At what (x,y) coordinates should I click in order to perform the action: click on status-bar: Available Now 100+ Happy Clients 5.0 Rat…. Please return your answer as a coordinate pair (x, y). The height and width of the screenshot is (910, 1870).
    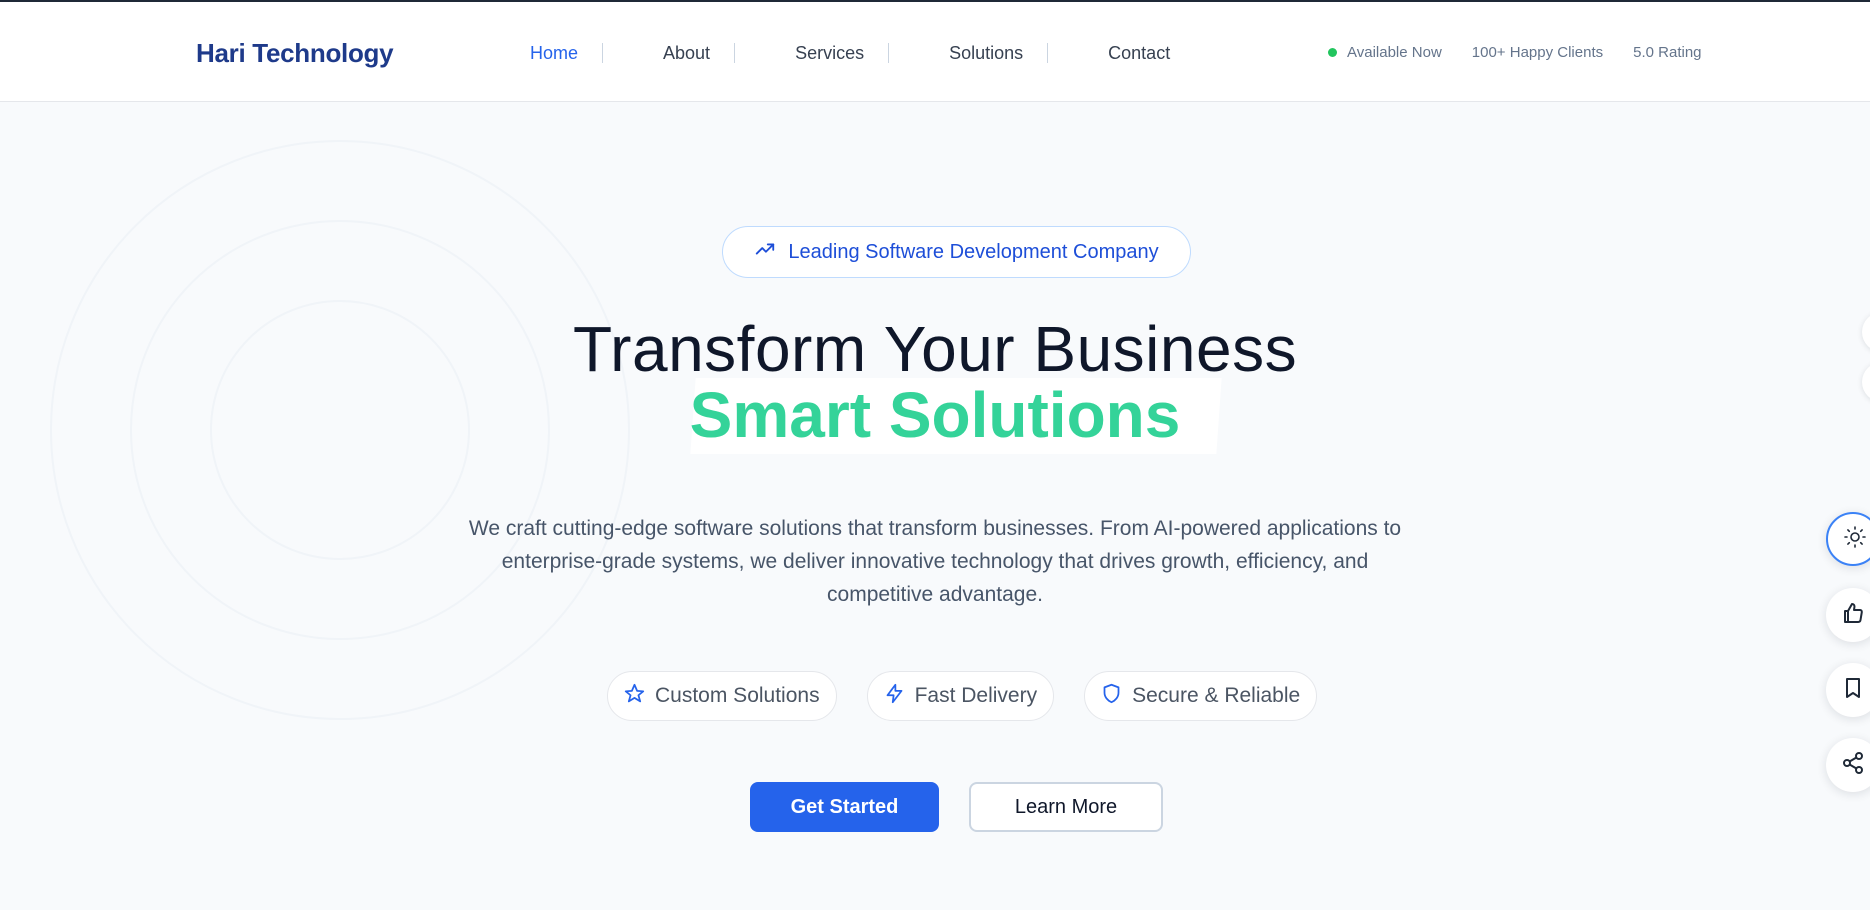
    Looking at the image, I should click on (1515, 52).